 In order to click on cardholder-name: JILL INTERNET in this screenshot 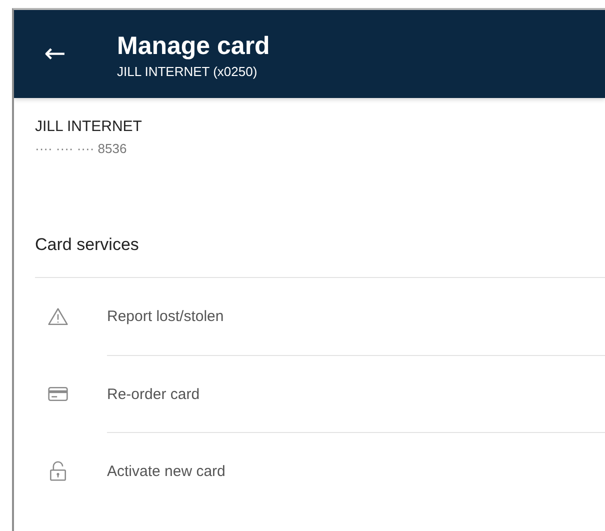, I will do `click(89, 126)`.